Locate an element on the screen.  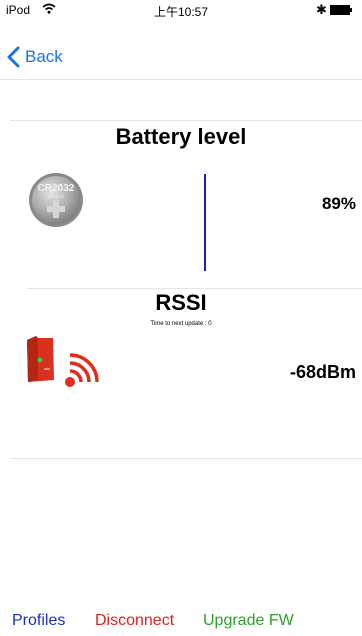
upgrade-fw-button: Upgrade FW is located at coordinates (248, 621).